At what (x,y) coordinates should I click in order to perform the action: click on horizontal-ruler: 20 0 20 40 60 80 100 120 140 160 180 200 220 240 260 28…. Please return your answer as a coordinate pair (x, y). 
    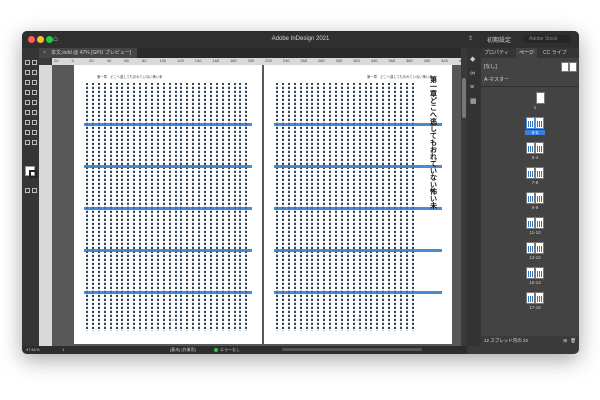
    Looking at the image, I should click on (256, 61).